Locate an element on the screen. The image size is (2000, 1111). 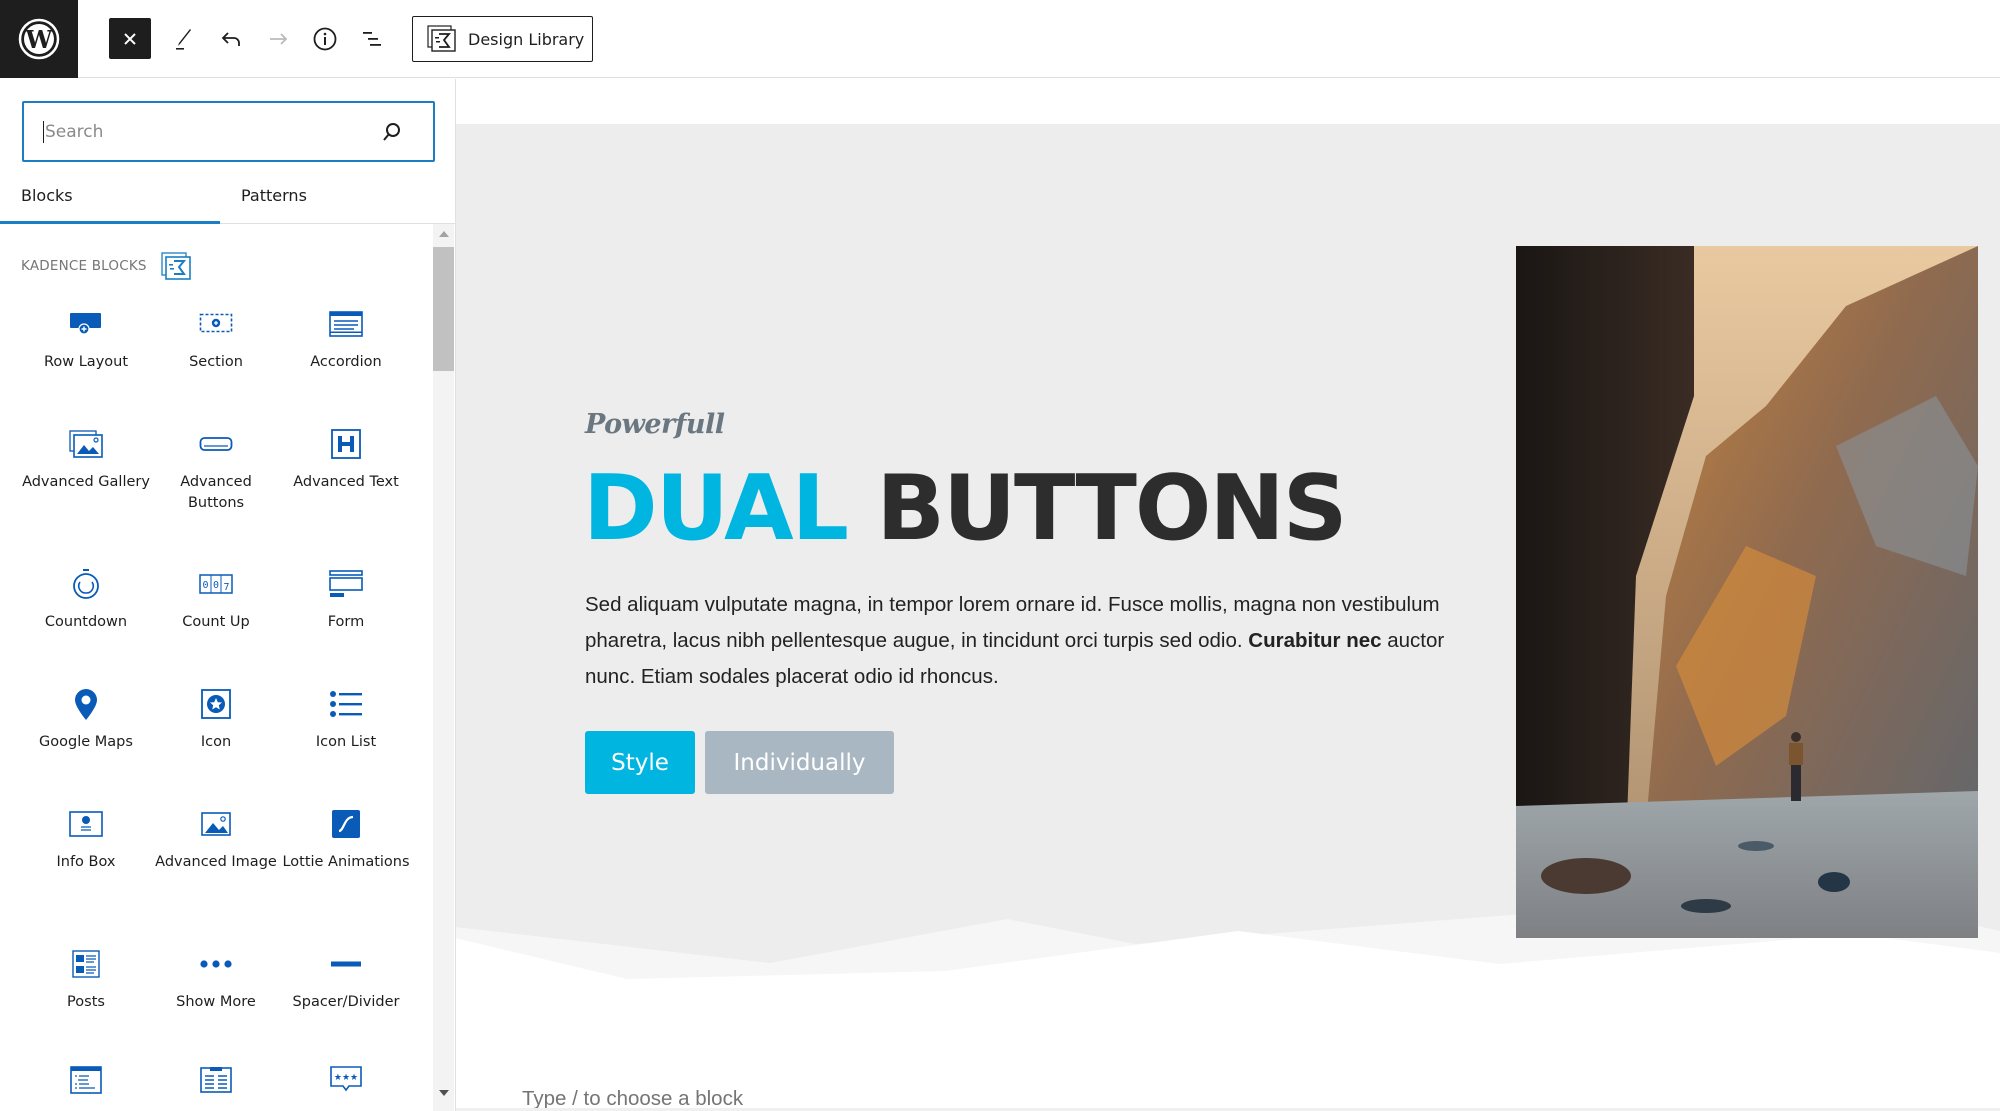
block-item-advanced-text: Advanced Text is located at coordinates (346, 458).